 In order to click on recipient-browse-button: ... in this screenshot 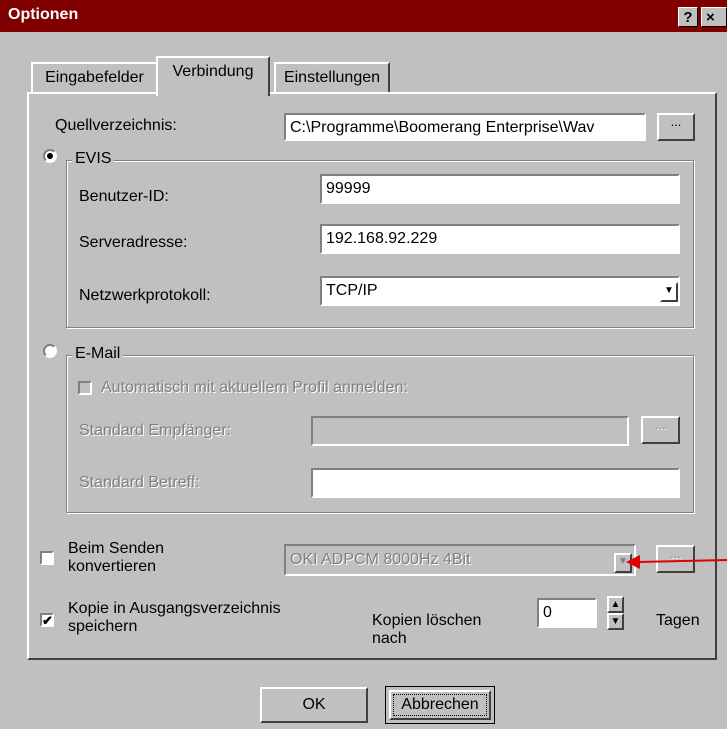, I will do `click(660, 430)`.